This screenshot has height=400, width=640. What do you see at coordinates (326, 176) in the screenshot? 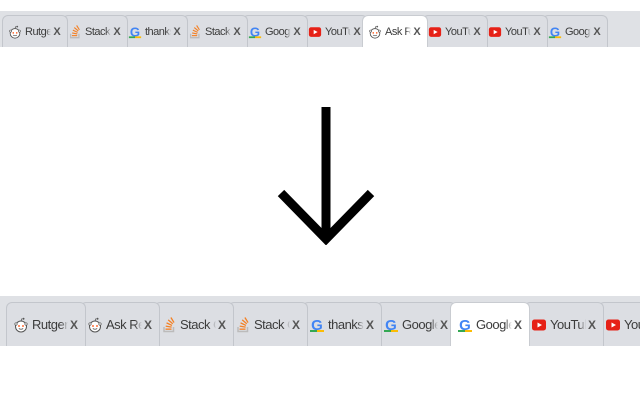
I see `down-arrow-icon` at bounding box center [326, 176].